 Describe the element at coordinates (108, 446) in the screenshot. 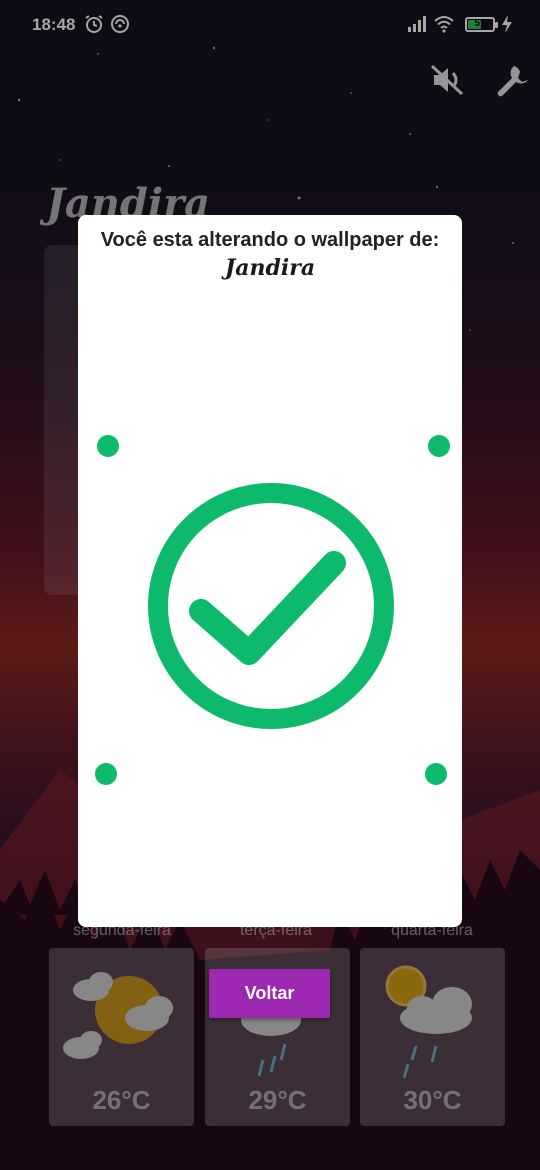

I see `crop-handle-top-left` at that location.